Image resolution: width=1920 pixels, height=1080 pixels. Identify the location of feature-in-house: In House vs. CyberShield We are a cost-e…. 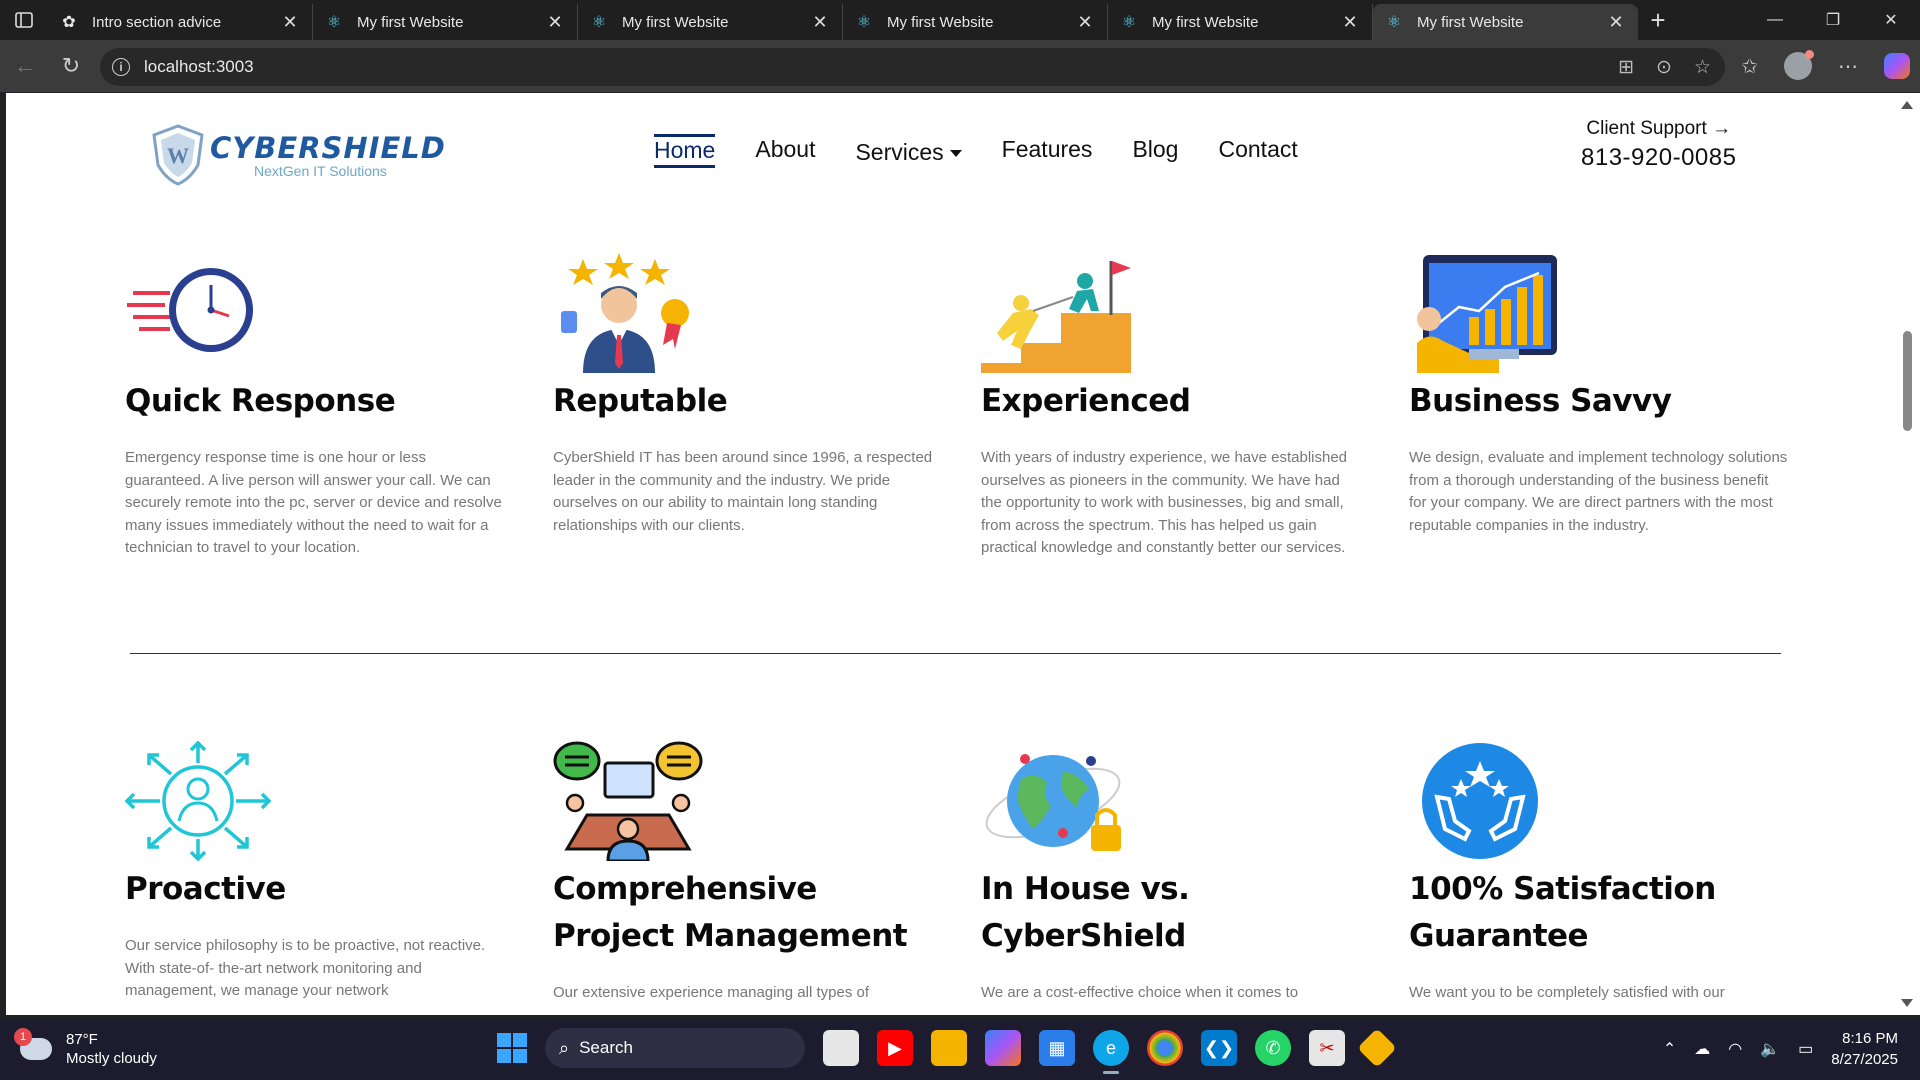
(1171, 873).